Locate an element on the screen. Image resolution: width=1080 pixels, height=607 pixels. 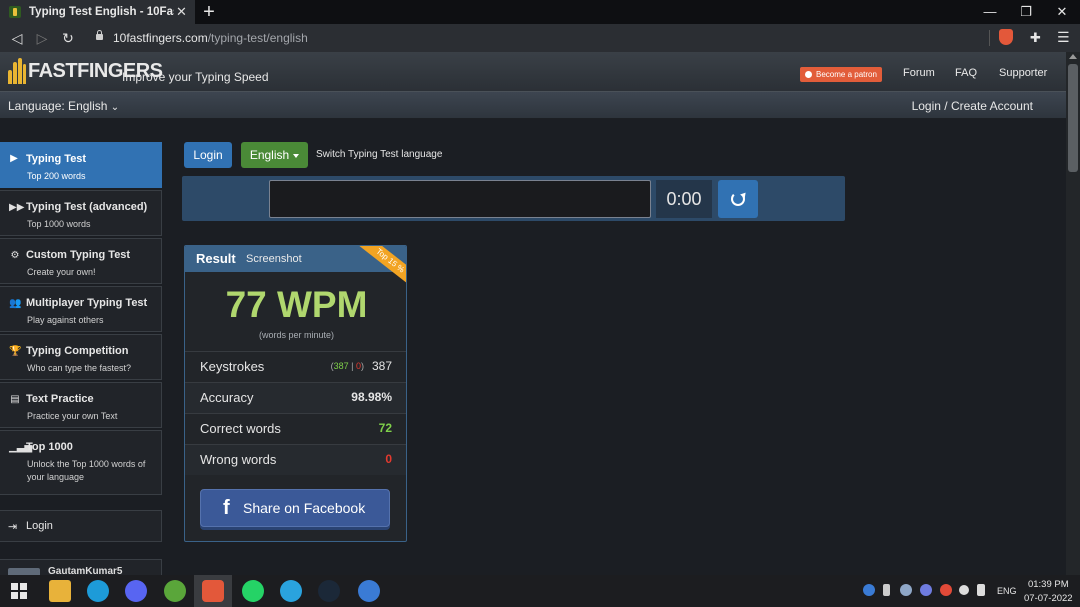
tagline: Improve your Typing Speed is located at coordinates (195, 77).